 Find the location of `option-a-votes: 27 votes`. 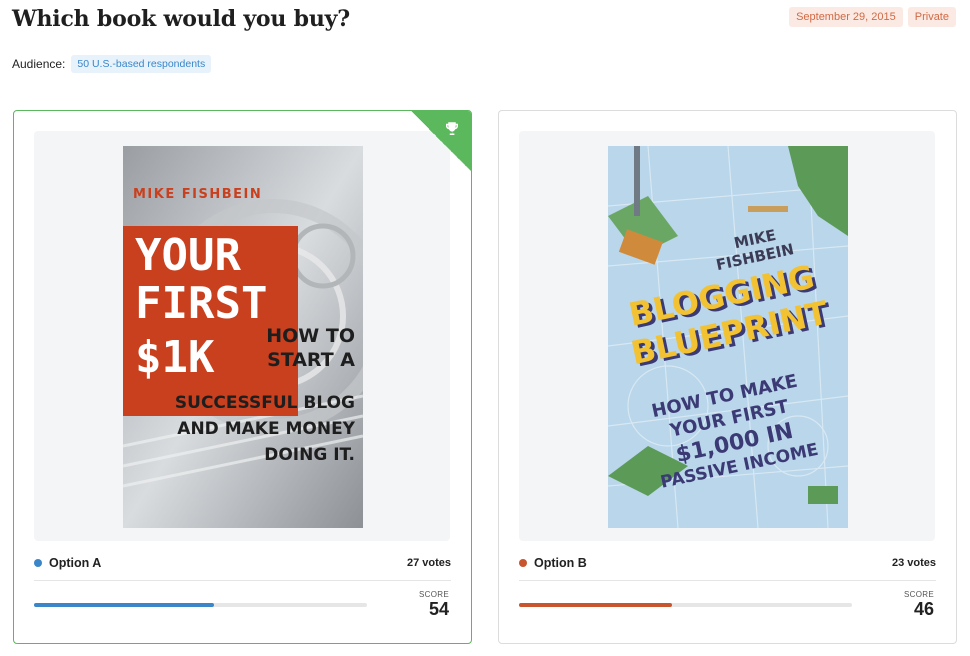

option-a-votes: 27 votes is located at coordinates (428, 563).